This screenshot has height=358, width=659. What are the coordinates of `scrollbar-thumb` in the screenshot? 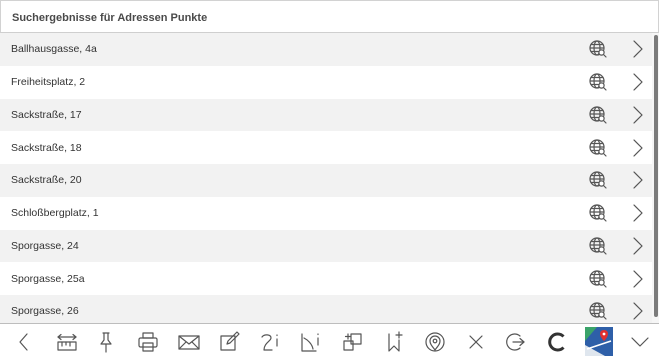 It's located at (656, 176).